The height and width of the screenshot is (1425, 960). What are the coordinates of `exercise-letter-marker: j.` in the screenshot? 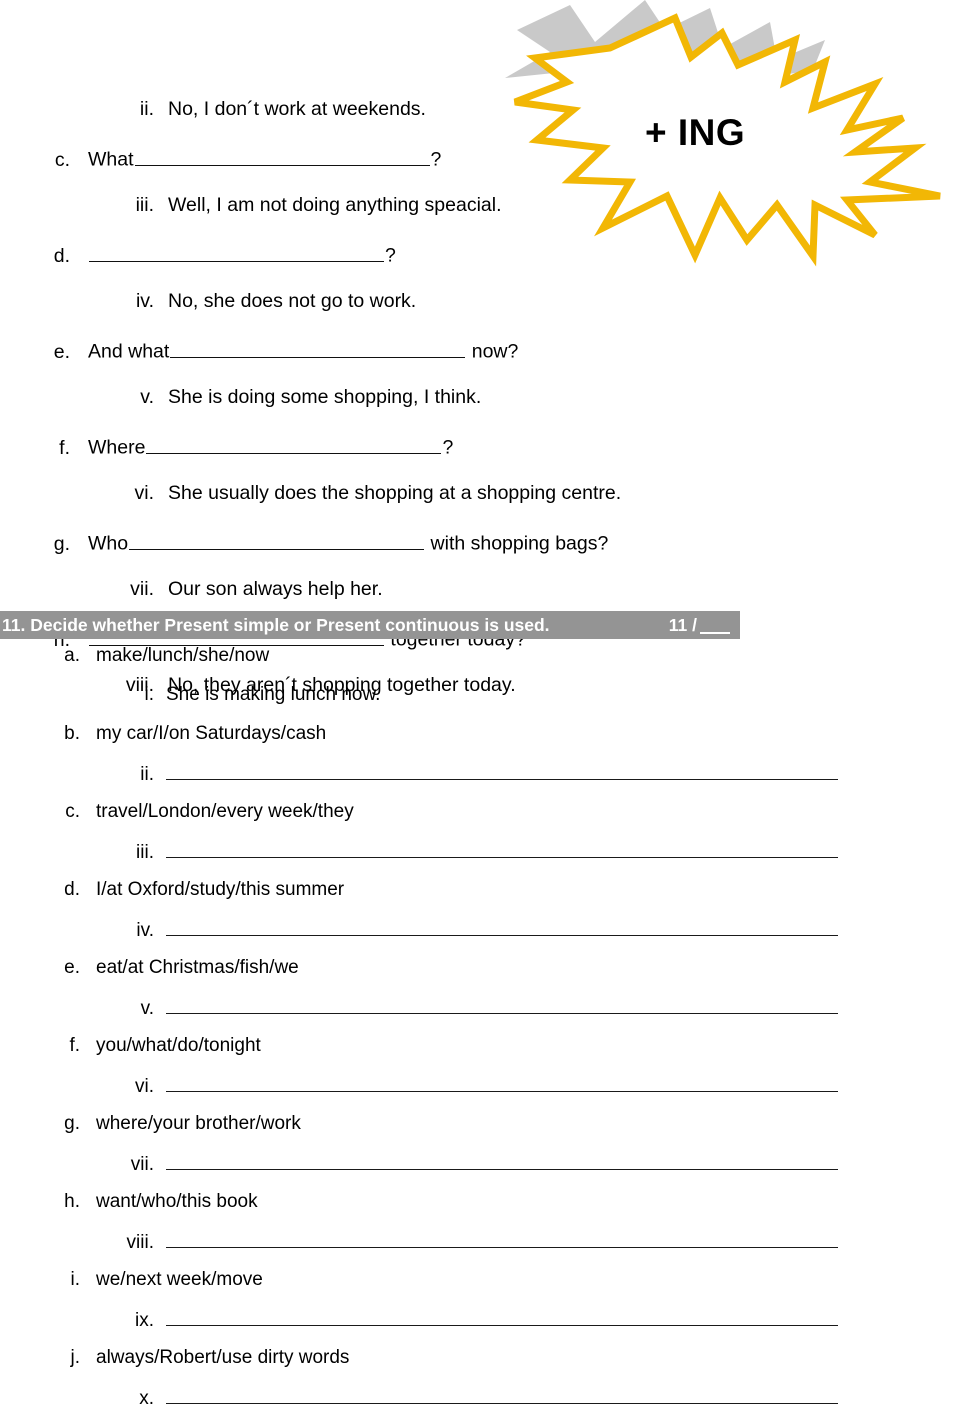 It's located at (75, 1357).